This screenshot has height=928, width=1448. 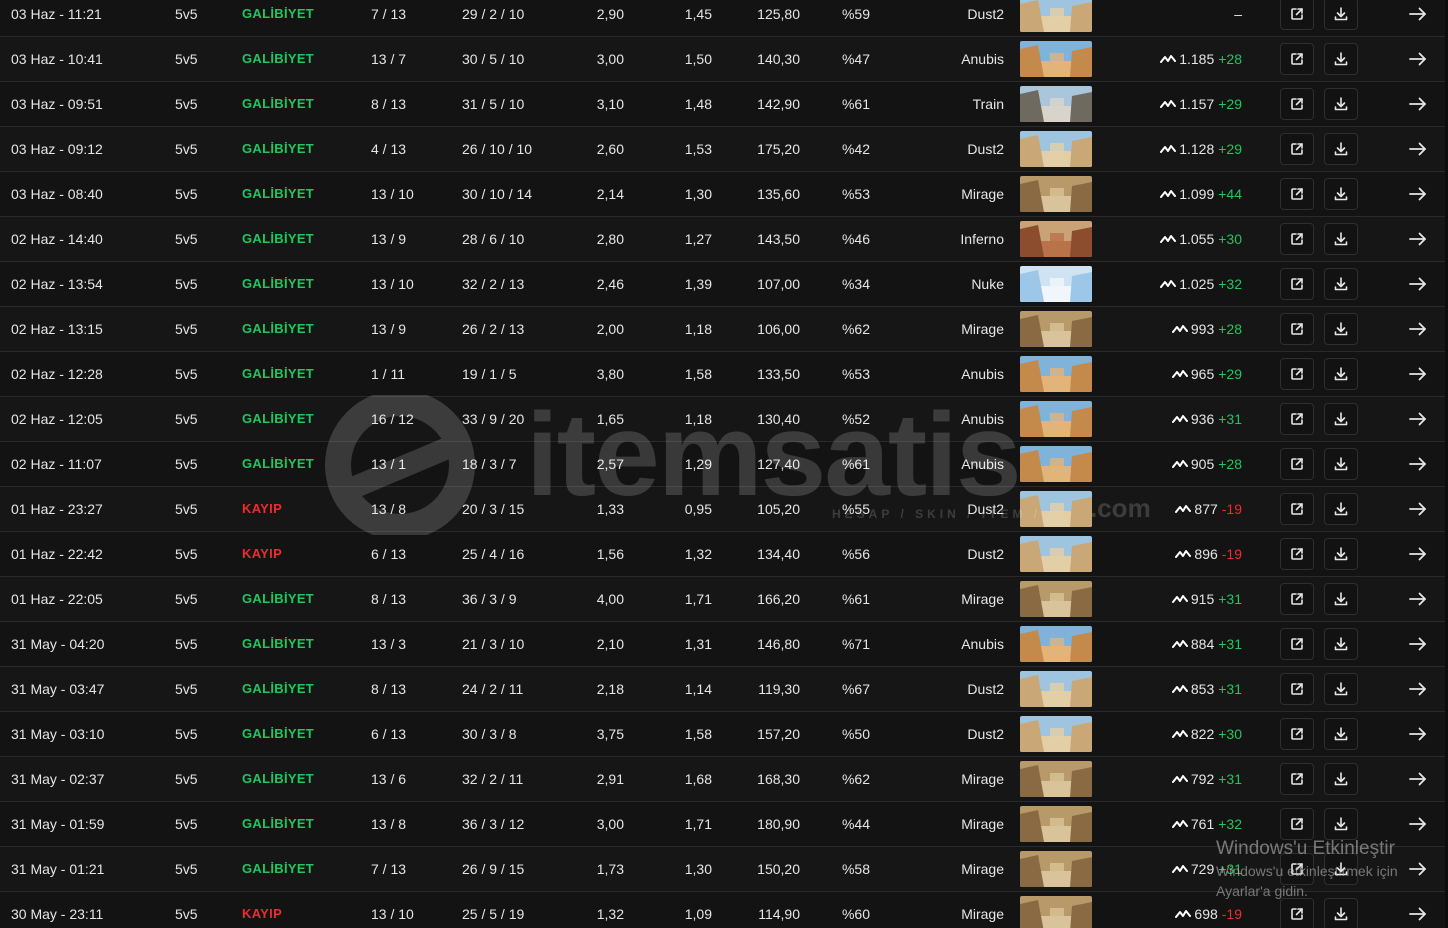 What do you see at coordinates (1230, 284) in the screenshot?
I see `elo-delta: +32` at bounding box center [1230, 284].